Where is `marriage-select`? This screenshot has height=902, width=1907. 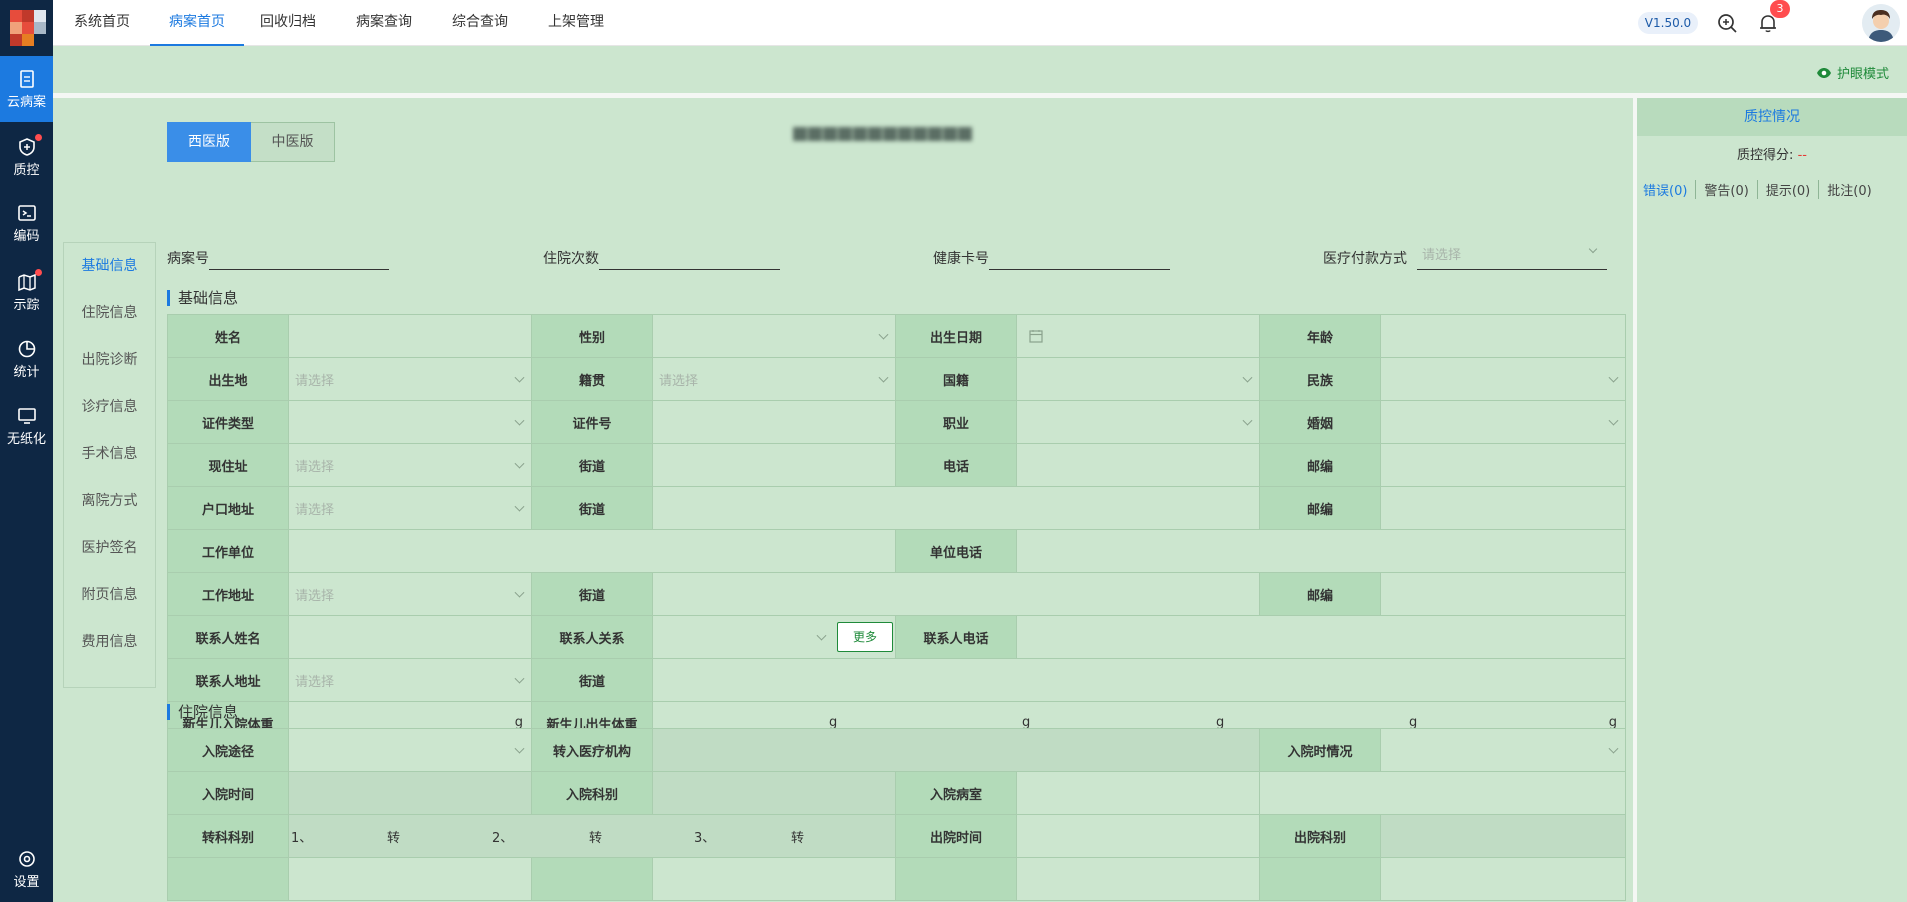
marriage-select is located at coordinates (1503, 422).